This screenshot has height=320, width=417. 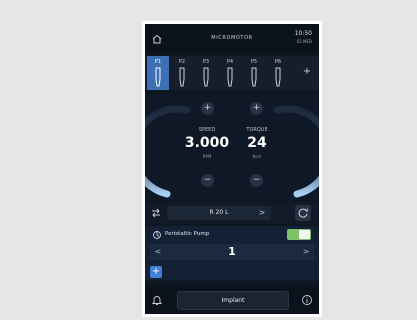 I want to click on add-button: +, so click(x=156, y=272).